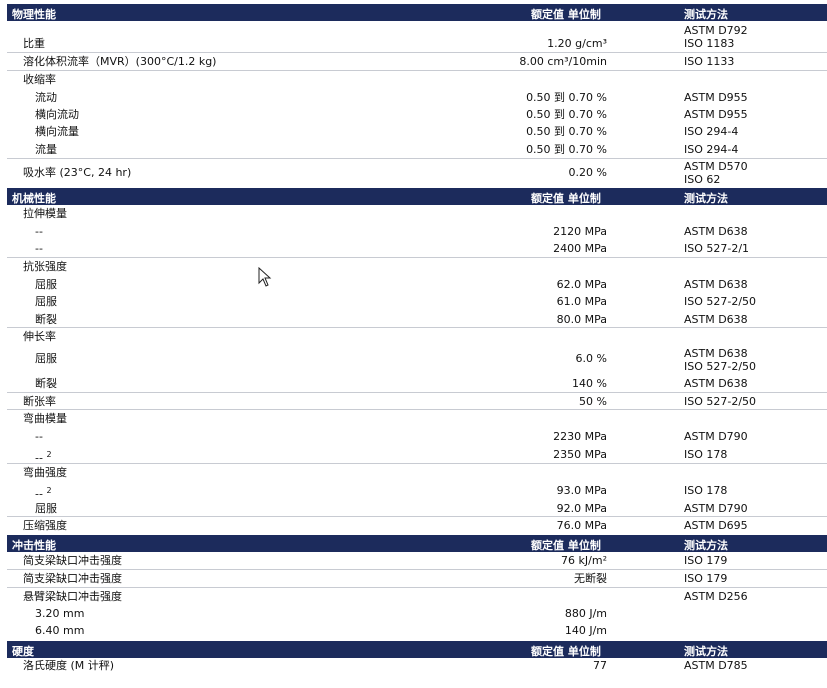 The image size is (827, 688). I want to click on mouse-cursor-icon, so click(265, 276).